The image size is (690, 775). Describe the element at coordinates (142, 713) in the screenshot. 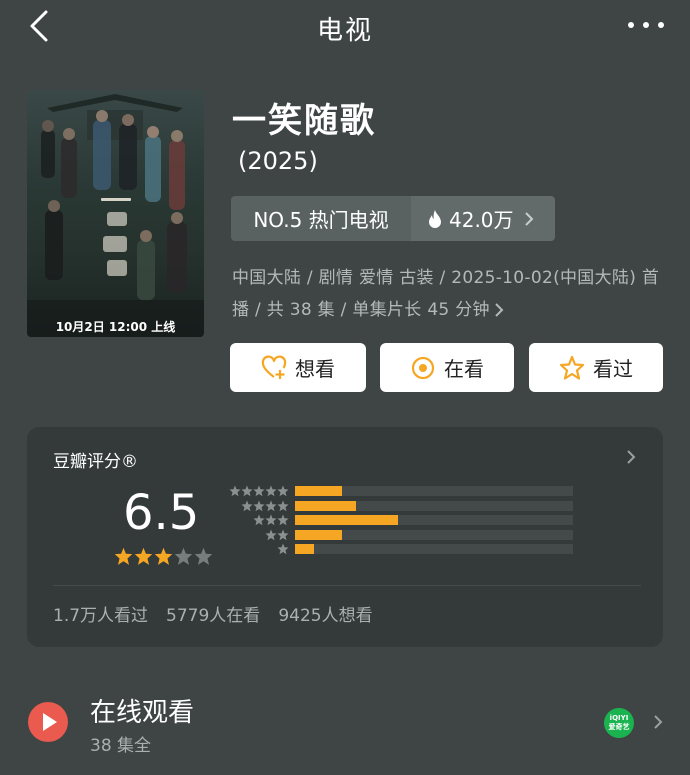

I see `online-watch-title: 在线观看` at that location.